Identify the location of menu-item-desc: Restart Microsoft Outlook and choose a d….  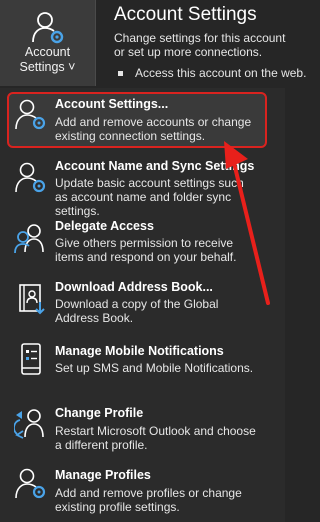
(155, 438).